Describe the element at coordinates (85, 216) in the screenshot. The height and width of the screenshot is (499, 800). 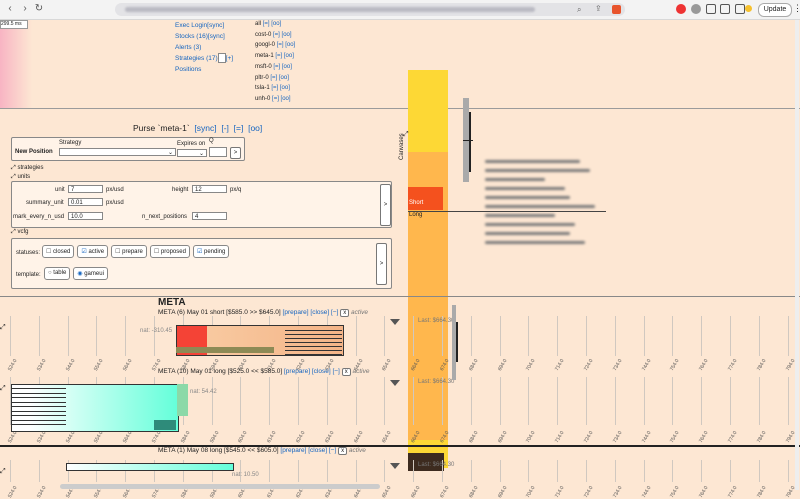
I see `mark-every-input: 10.0` at that location.